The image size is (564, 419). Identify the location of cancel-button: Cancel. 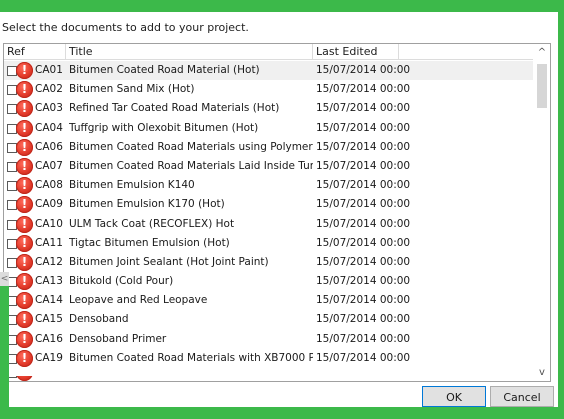
(522, 396).